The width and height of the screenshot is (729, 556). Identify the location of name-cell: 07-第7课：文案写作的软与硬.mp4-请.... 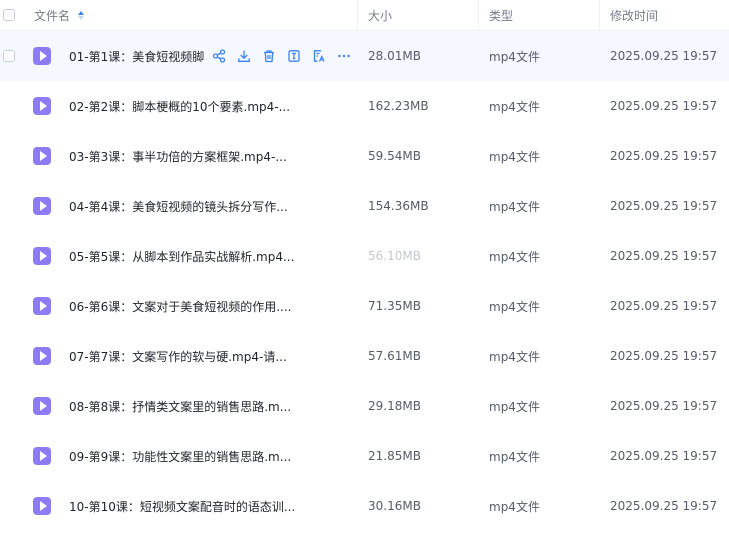
(193, 356).